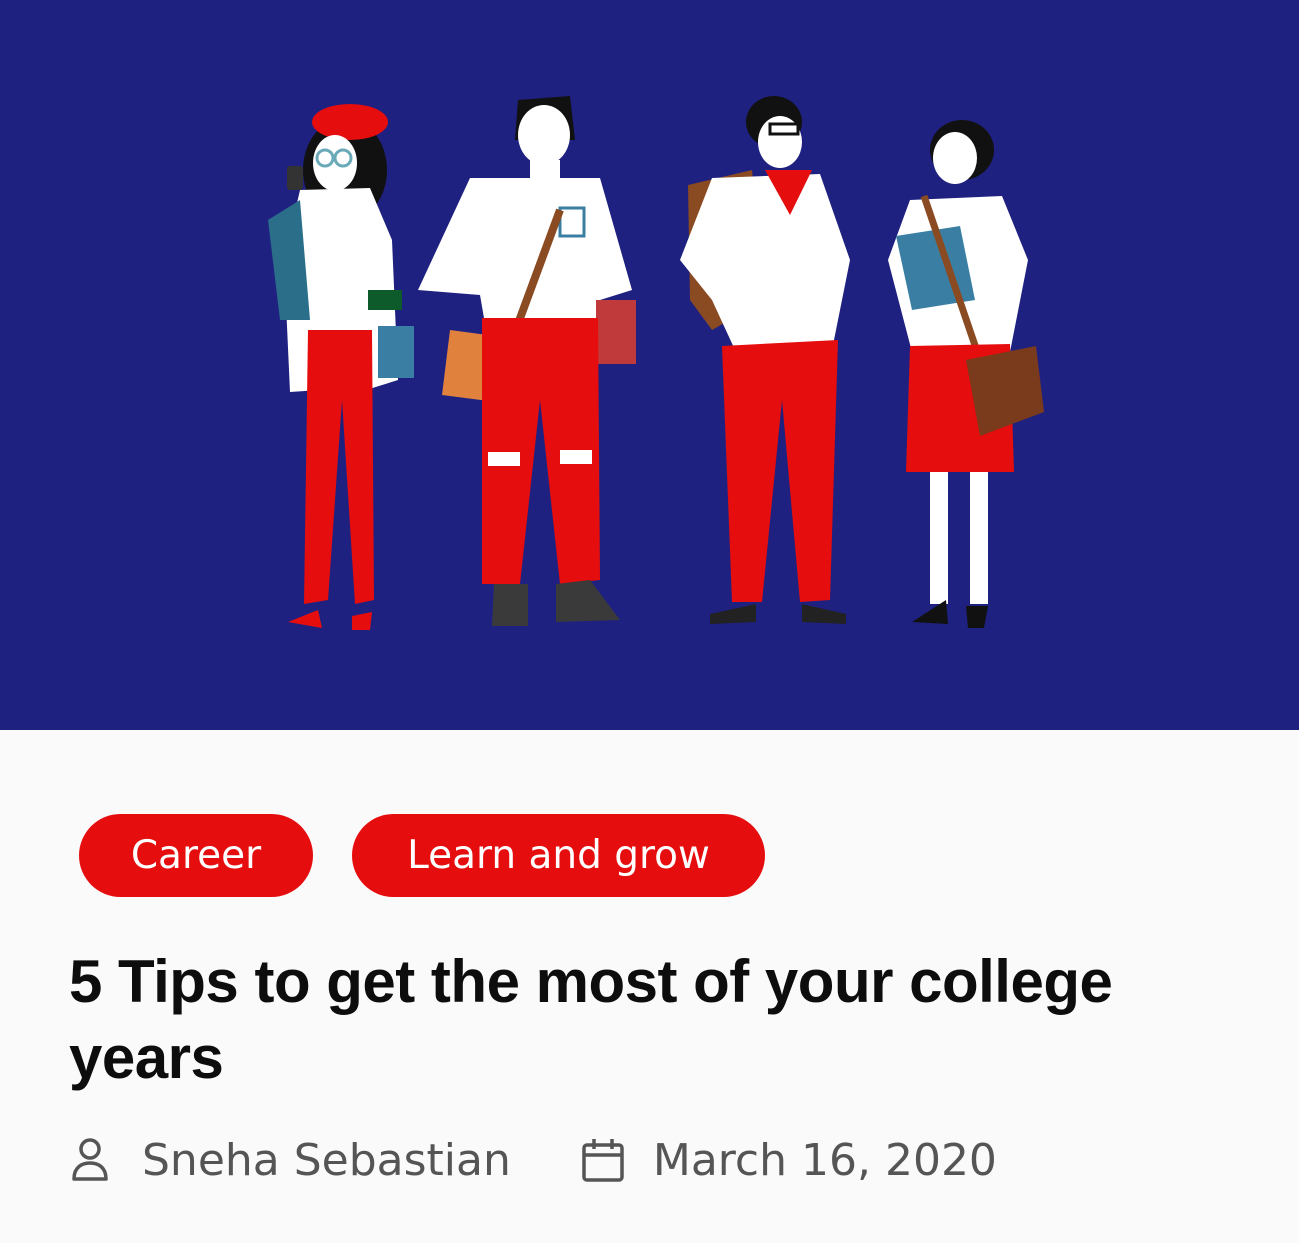 The image size is (1299, 1243). What do you see at coordinates (533, 1160) in the screenshot?
I see `article-meta: Sneha Sebastian March 16, 2020` at bounding box center [533, 1160].